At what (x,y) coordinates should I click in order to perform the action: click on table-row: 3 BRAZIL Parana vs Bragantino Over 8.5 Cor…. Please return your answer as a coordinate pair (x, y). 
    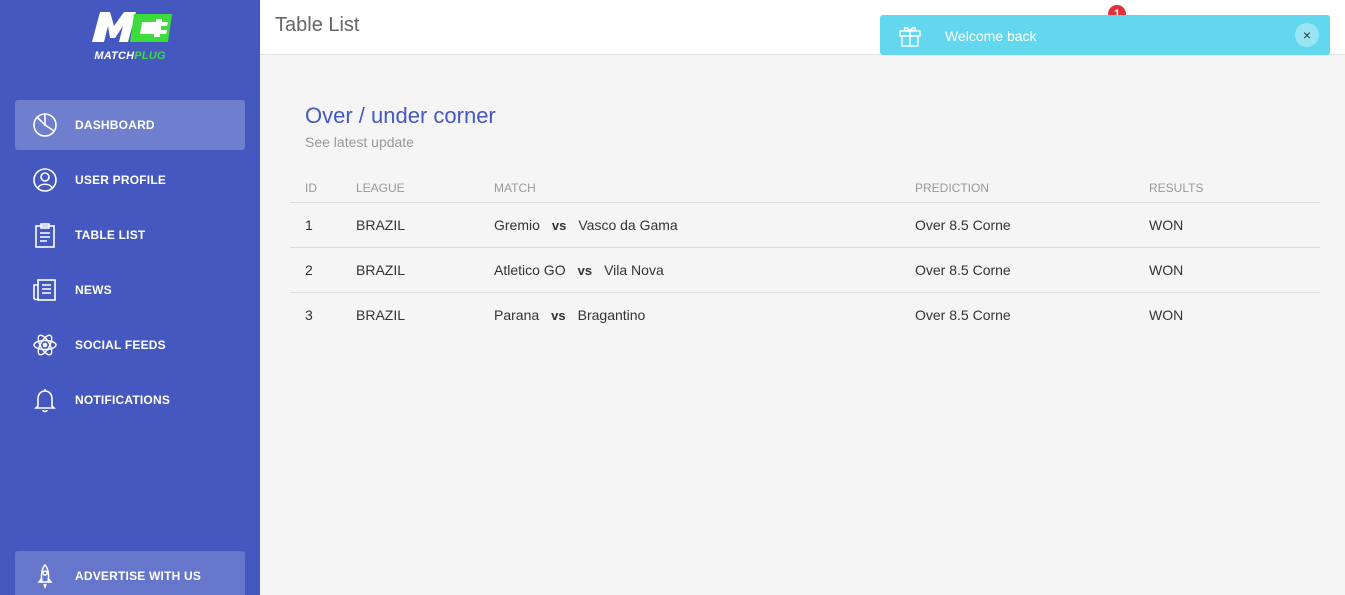
    Looking at the image, I should click on (805, 314).